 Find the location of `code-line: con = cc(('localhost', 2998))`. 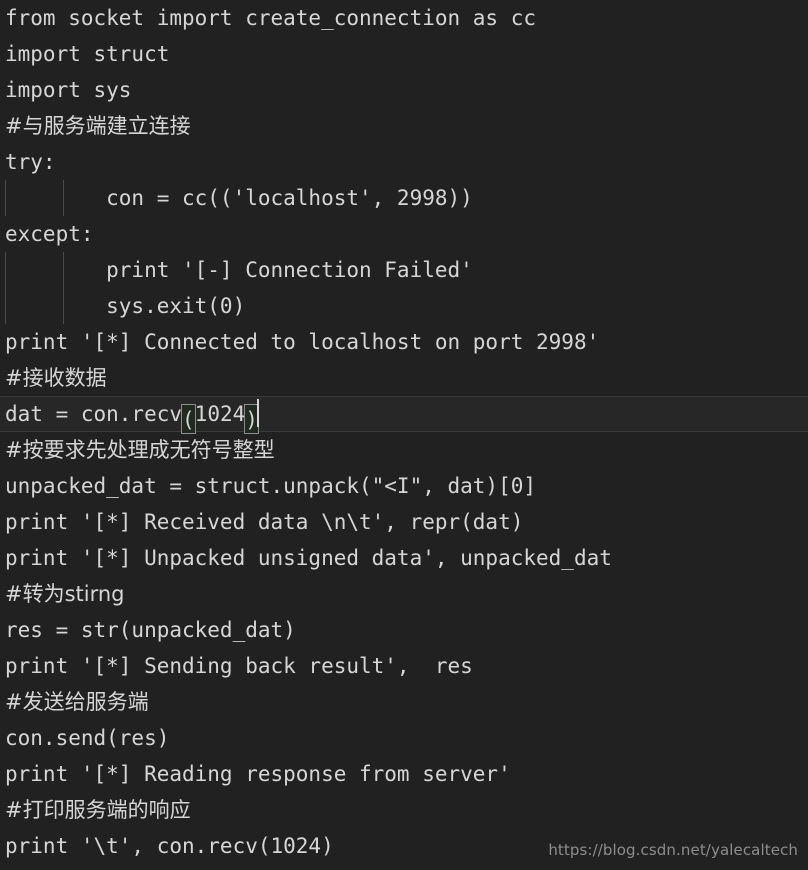

code-line: con = cc(('localhost', 2998)) is located at coordinates (404, 198).